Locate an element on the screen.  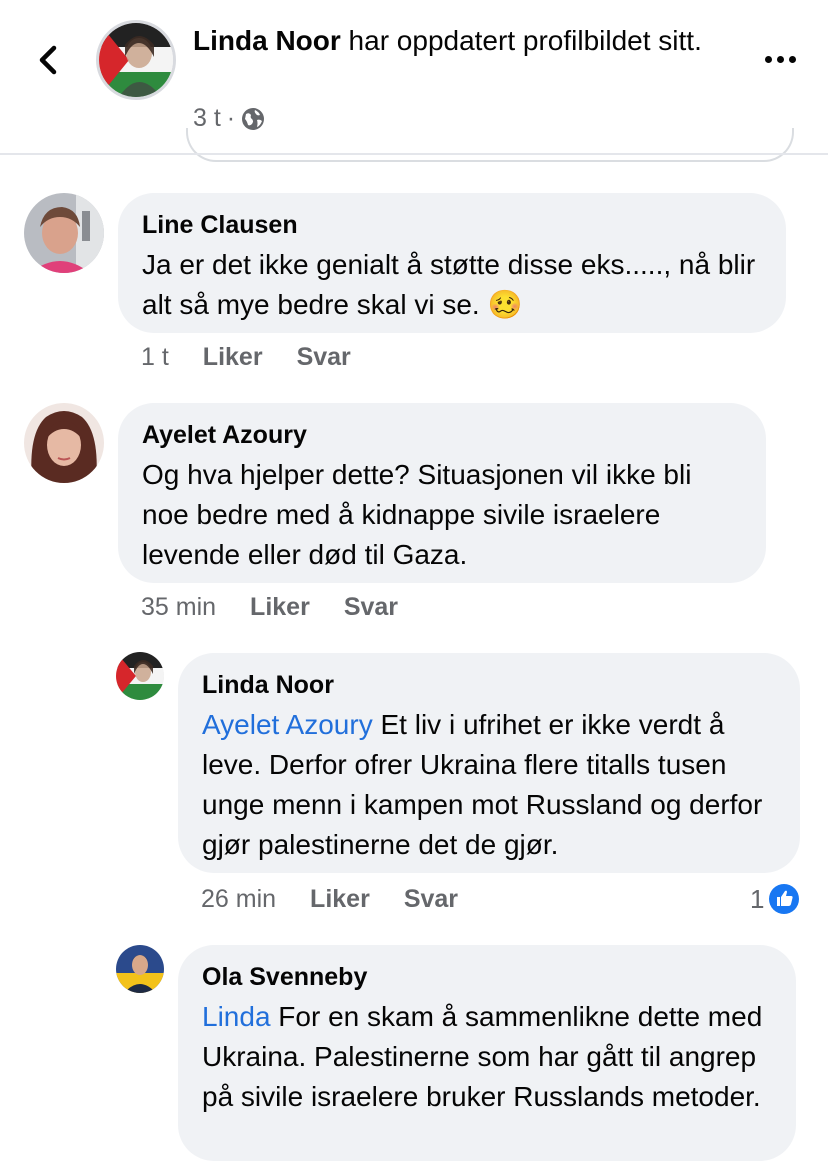
reply-author: Linda Noor is located at coordinates (489, 685).